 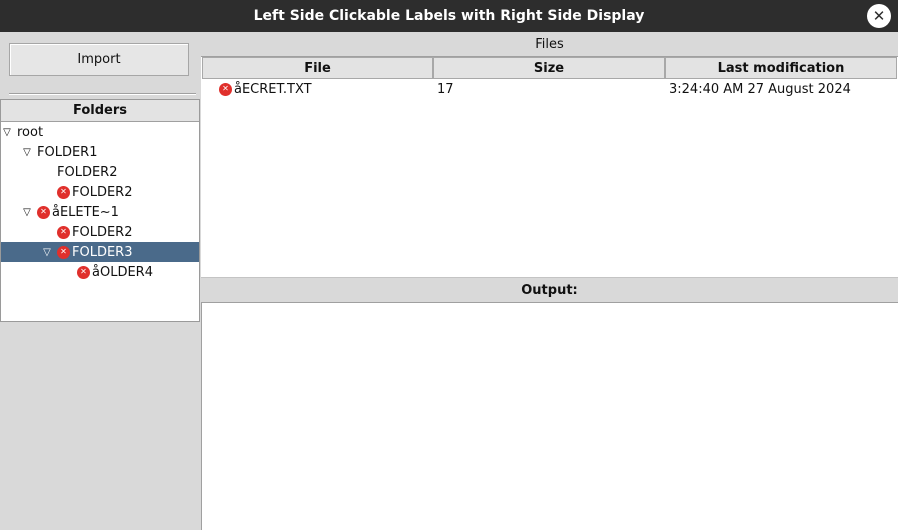 What do you see at coordinates (102, 94) in the screenshot?
I see `separator` at bounding box center [102, 94].